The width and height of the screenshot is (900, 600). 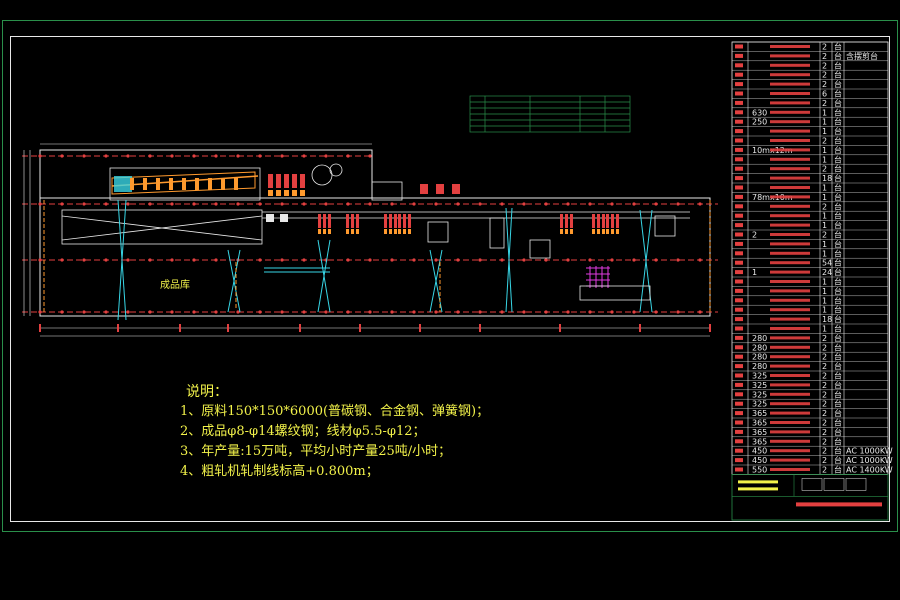 What do you see at coordinates (759, 385) in the screenshot?
I see `row-name: 325` at bounding box center [759, 385].